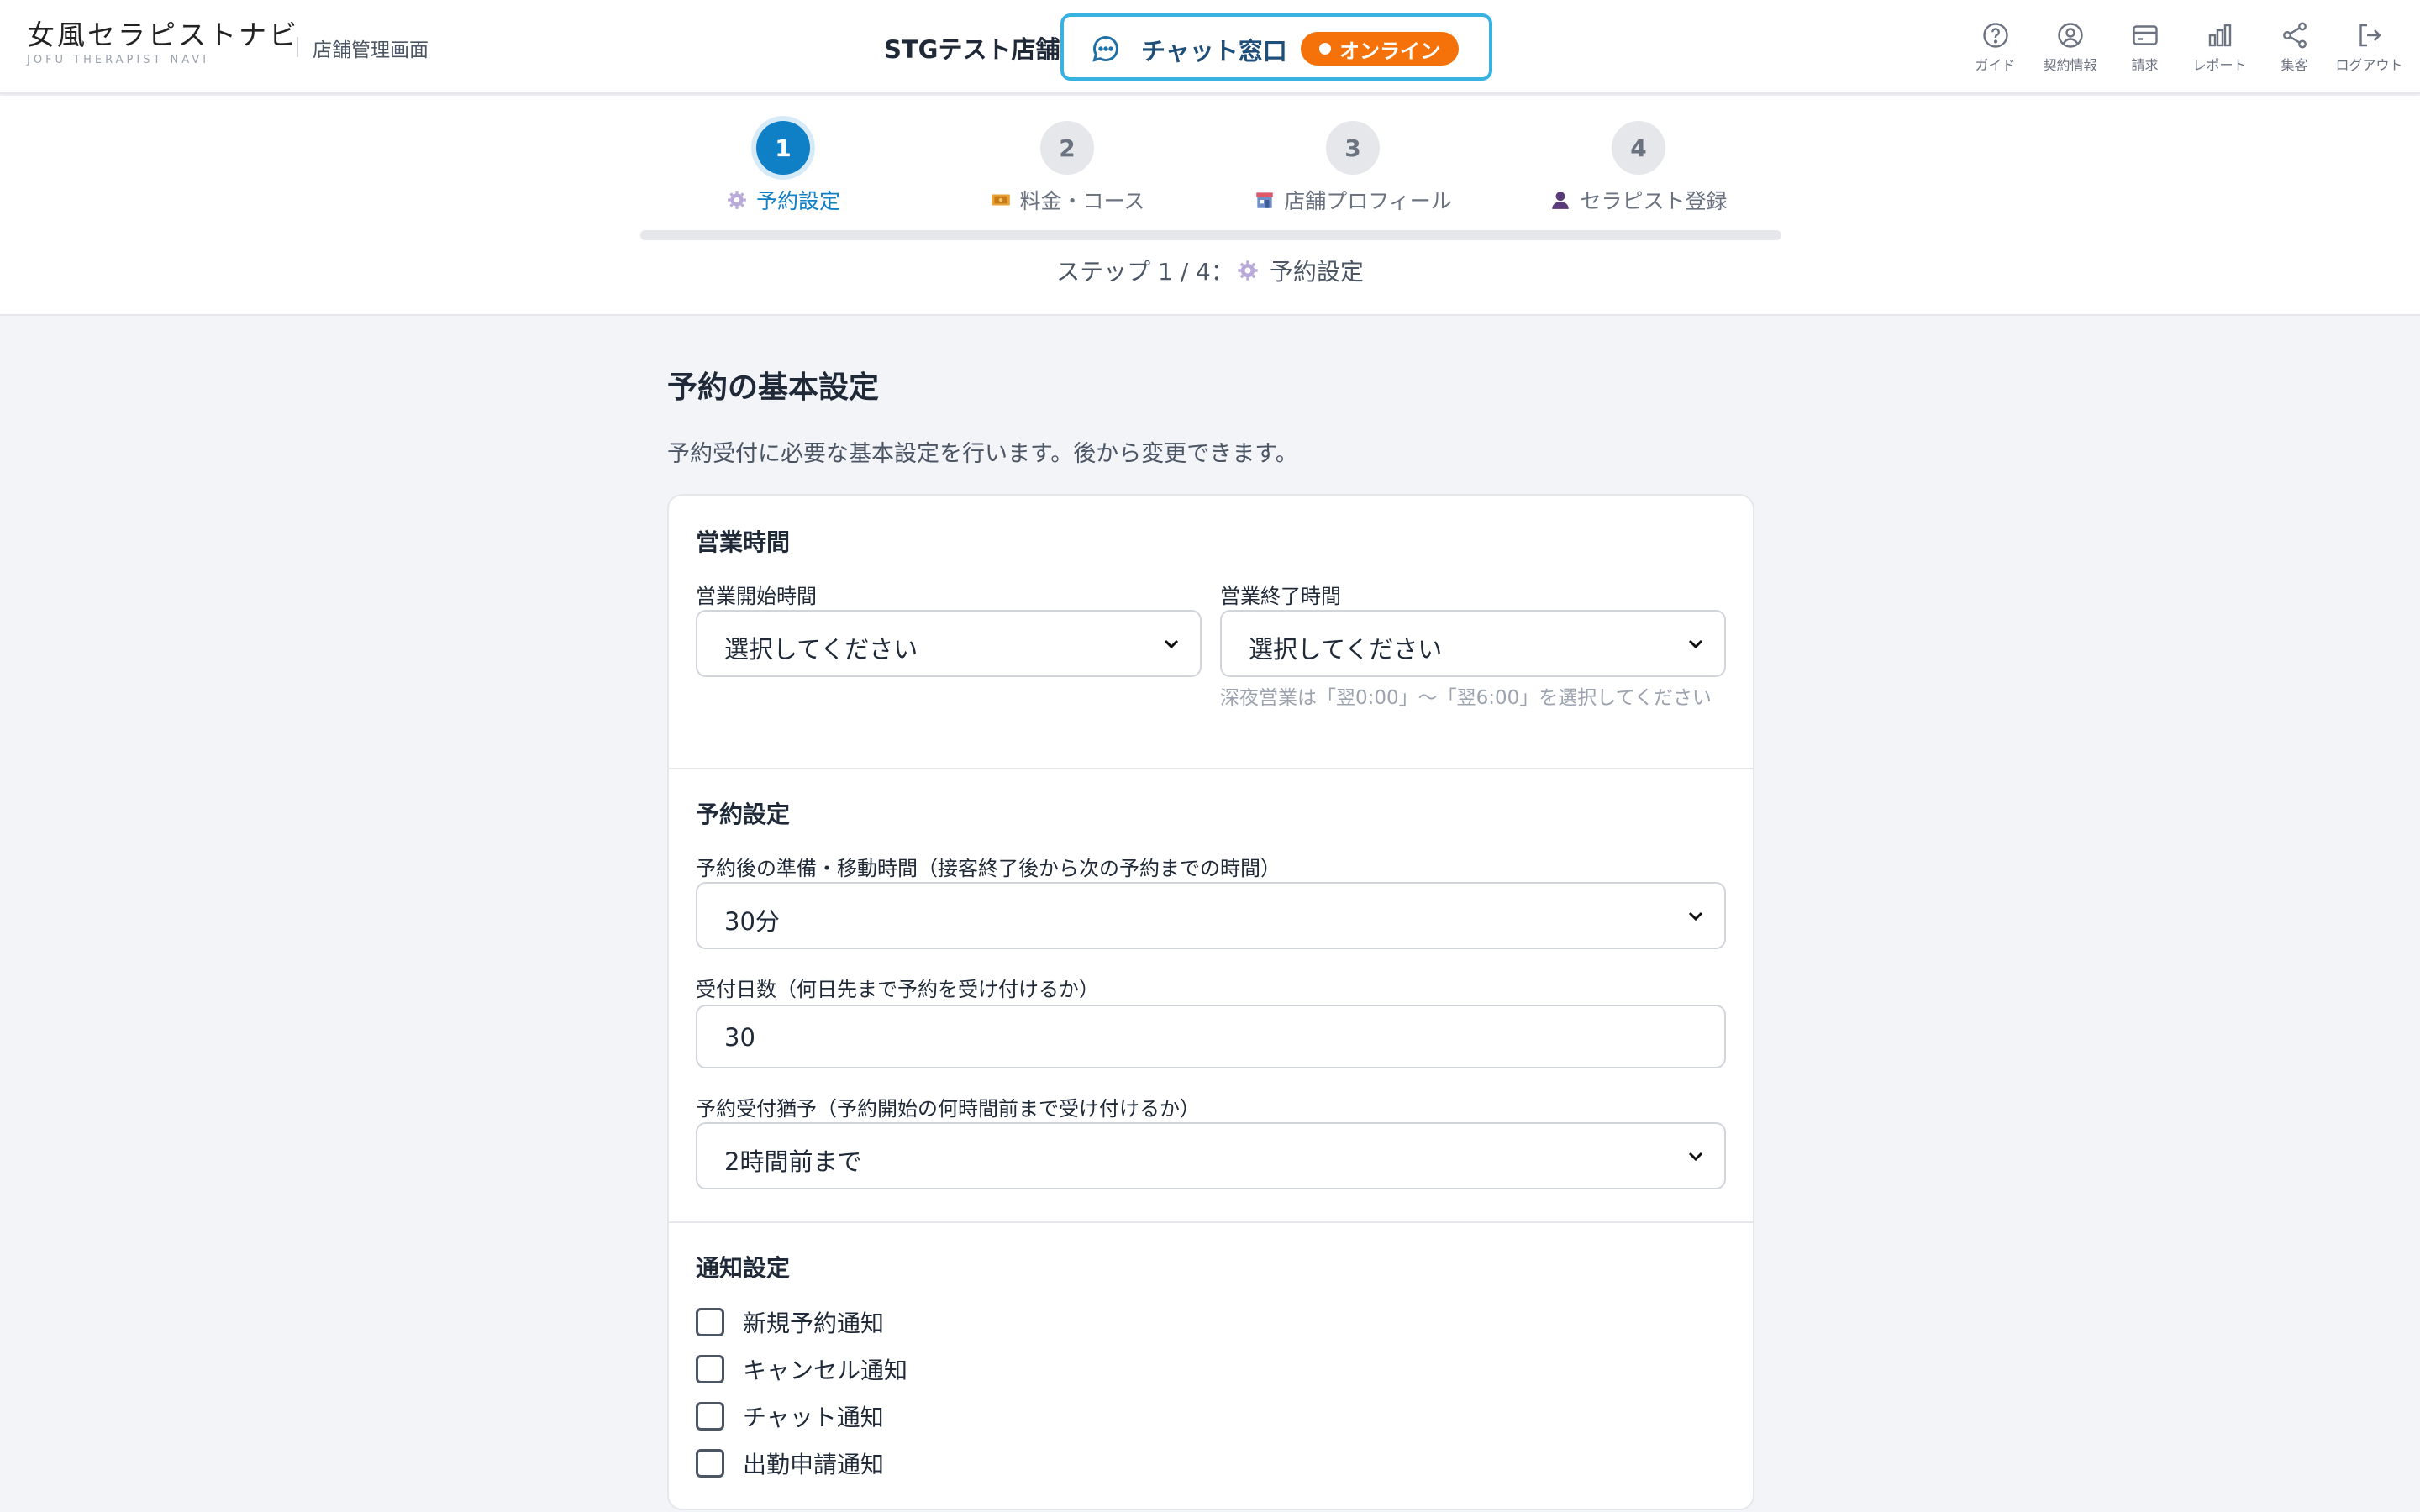 Image resolution: width=2420 pixels, height=1512 pixels. I want to click on prep-time-label: 予約後の準備・移動時間（接客終了後から次の予約までの時間）, so click(989, 868).